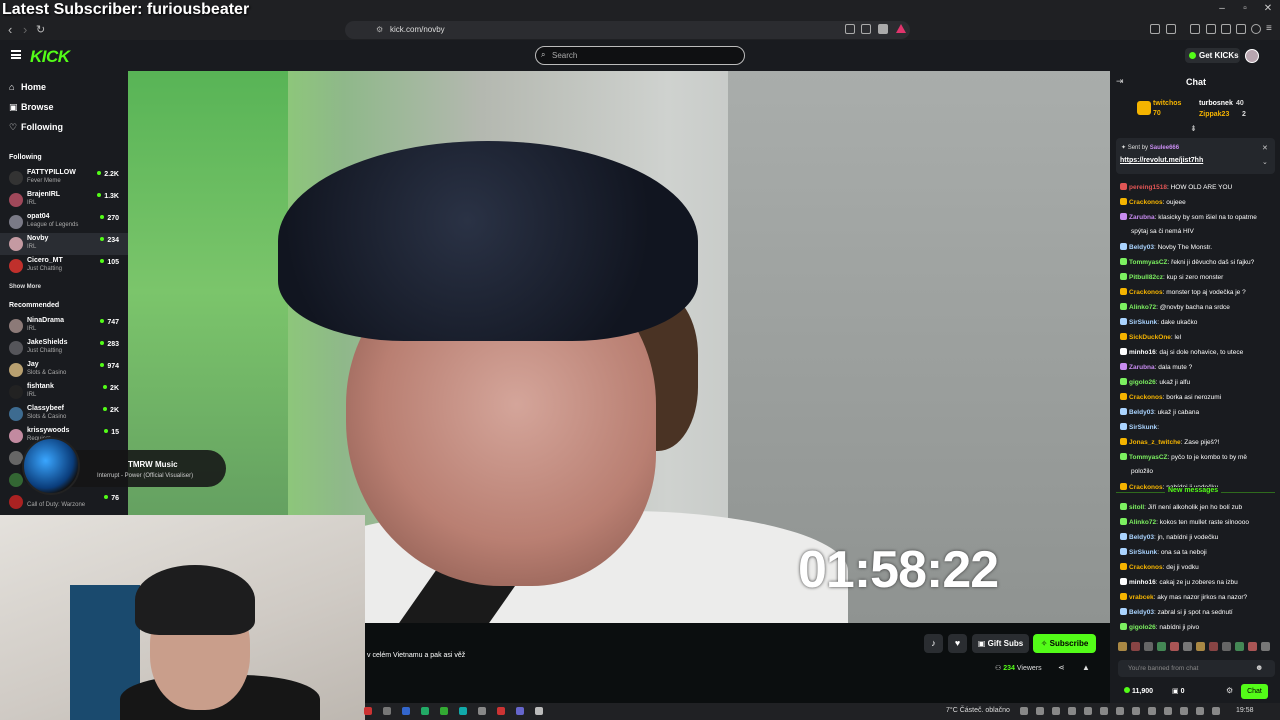 The height and width of the screenshot is (720, 1280). Describe the element at coordinates (1216, 103) in the screenshot. I see `leaderboard-name-2: turbosnek` at that location.